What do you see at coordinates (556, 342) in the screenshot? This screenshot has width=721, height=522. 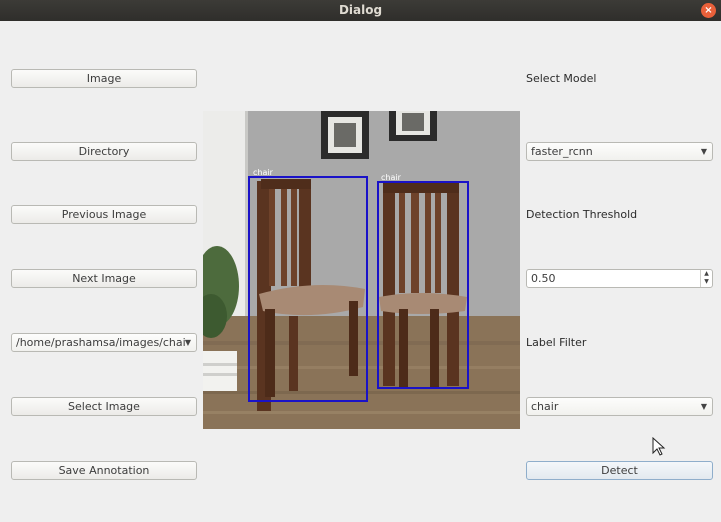 I see `label-filter-label: Label Filter` at bounding box center [556, 342].